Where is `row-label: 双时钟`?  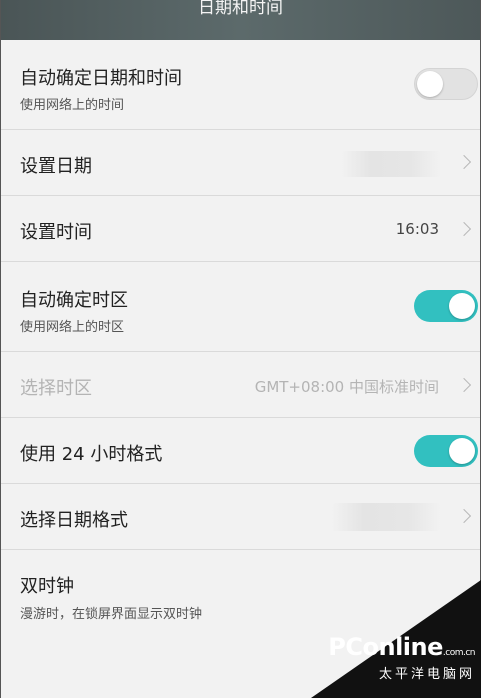 row-label: 双时钟 is located at coordinates (47, 586).